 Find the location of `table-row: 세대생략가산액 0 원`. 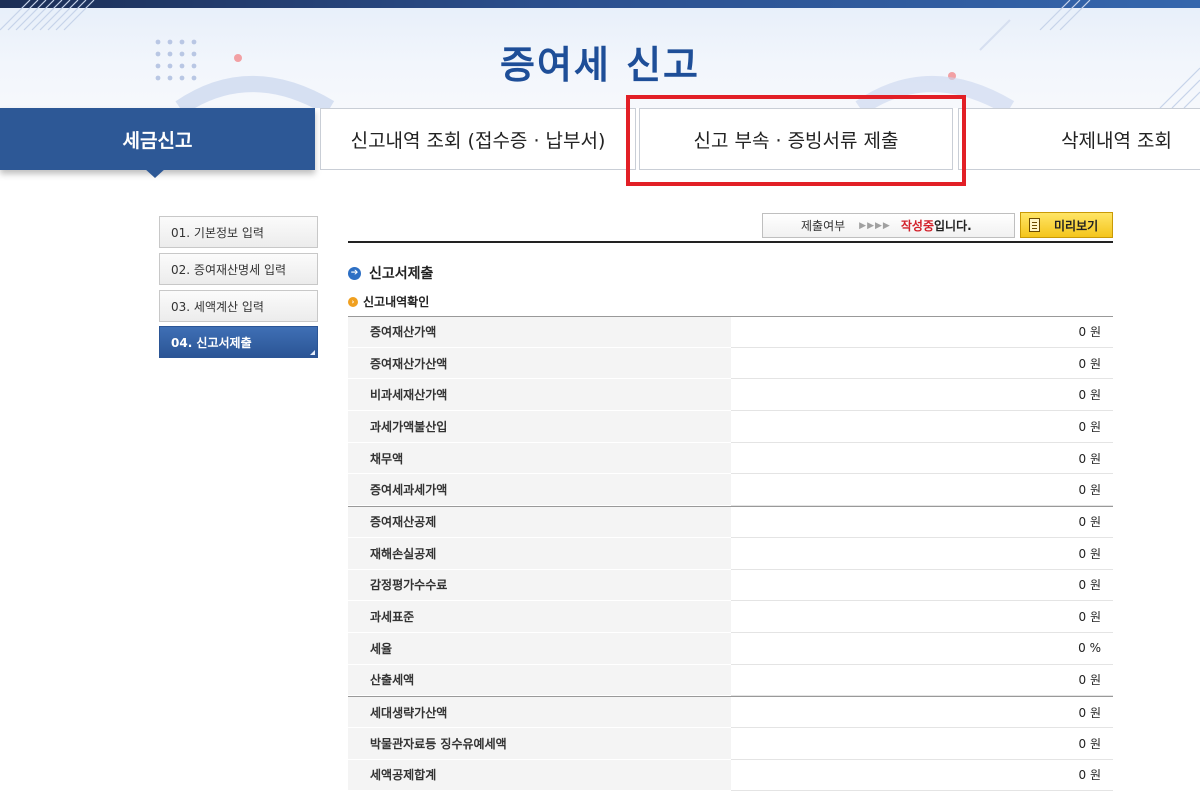

table-row: 세대생략가산액 0 원 is located at coordinates (730, 712).